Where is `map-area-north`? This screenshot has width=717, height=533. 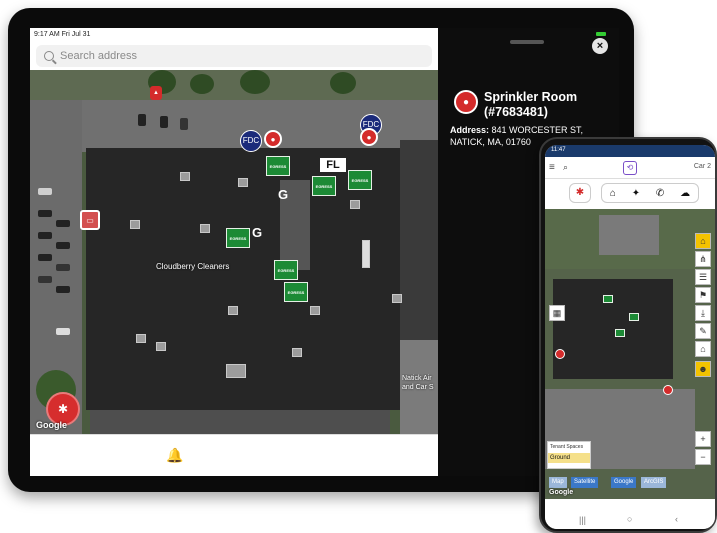 map-area-north is located at coordinates (234, 85).